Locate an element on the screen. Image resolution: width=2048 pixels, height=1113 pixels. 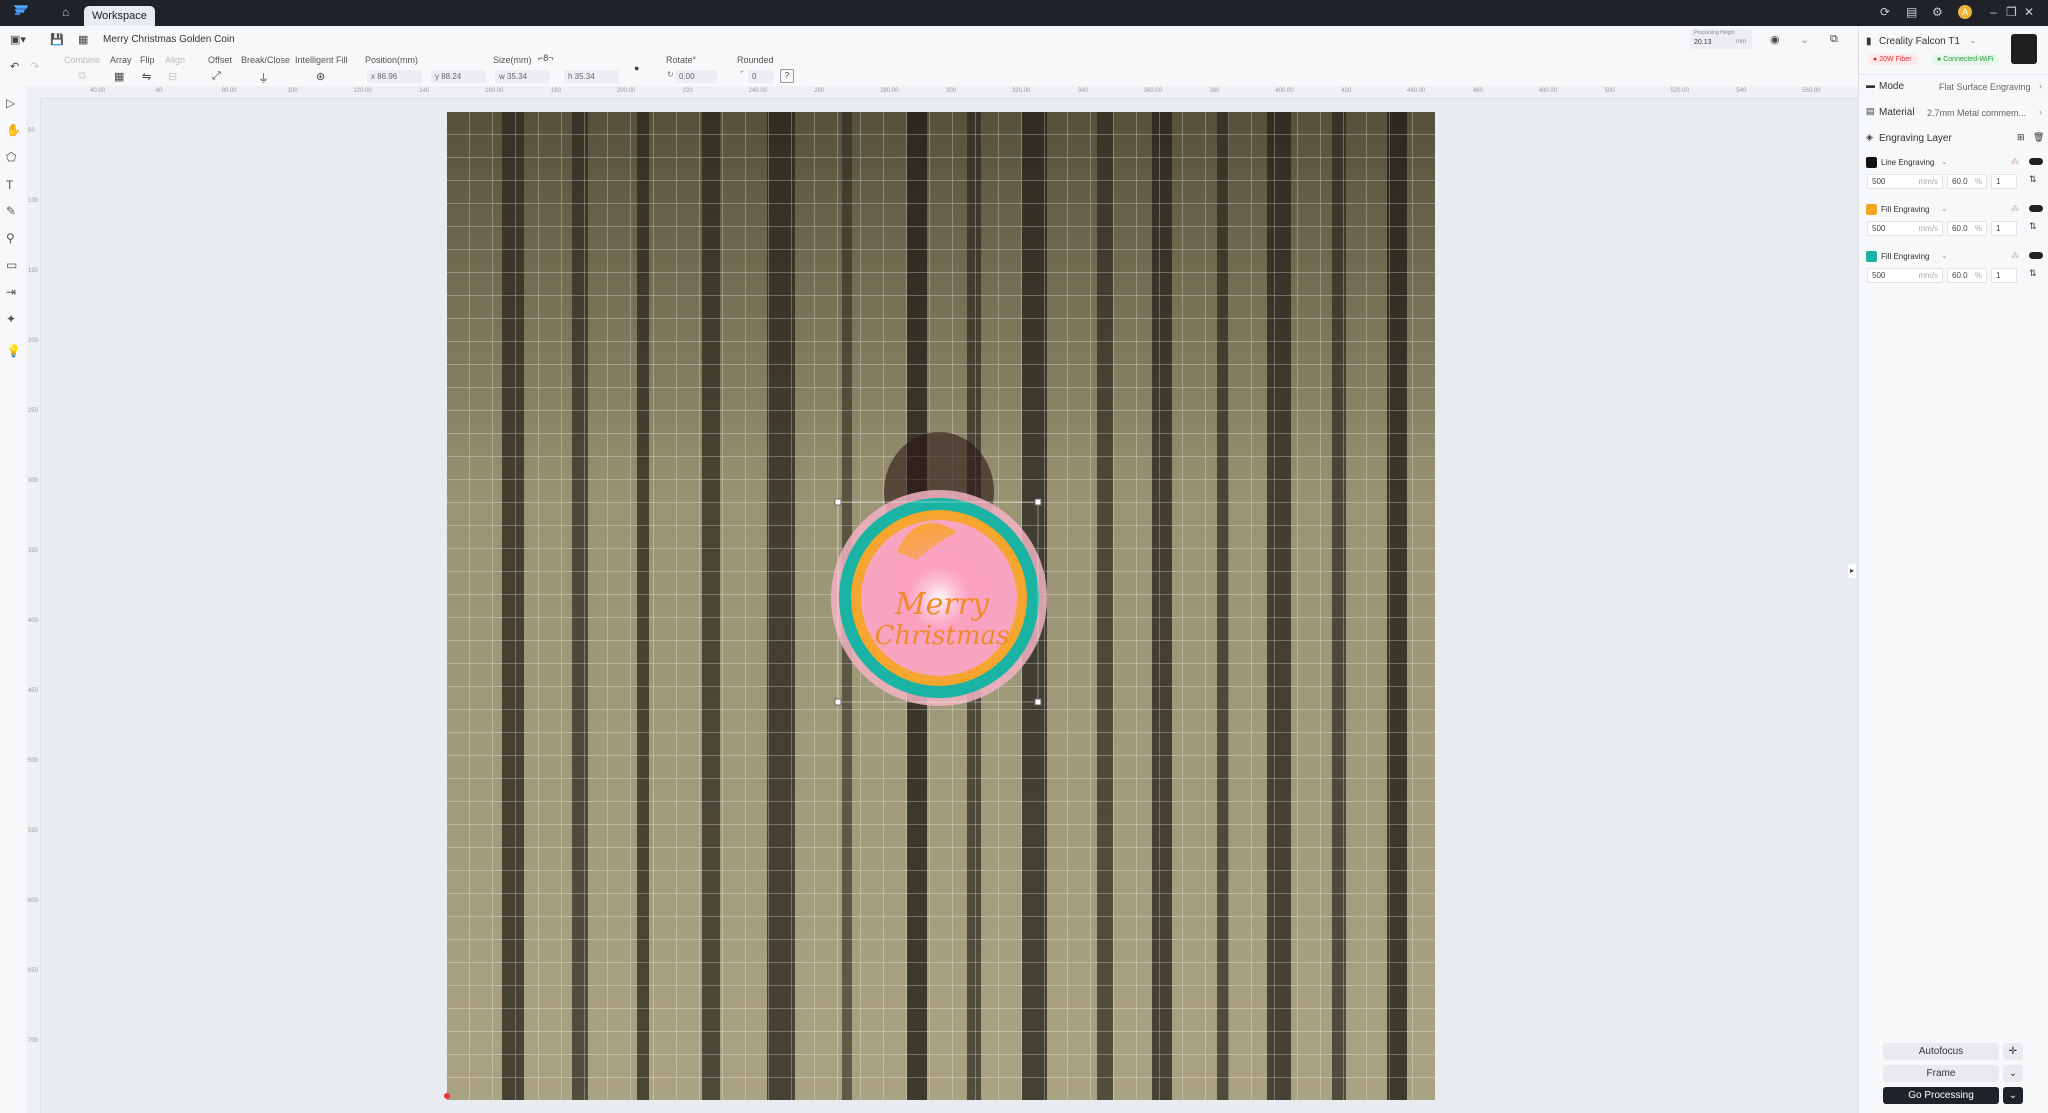
device-name: Creality Falcon T1 is located at coordinates (1919, 41).